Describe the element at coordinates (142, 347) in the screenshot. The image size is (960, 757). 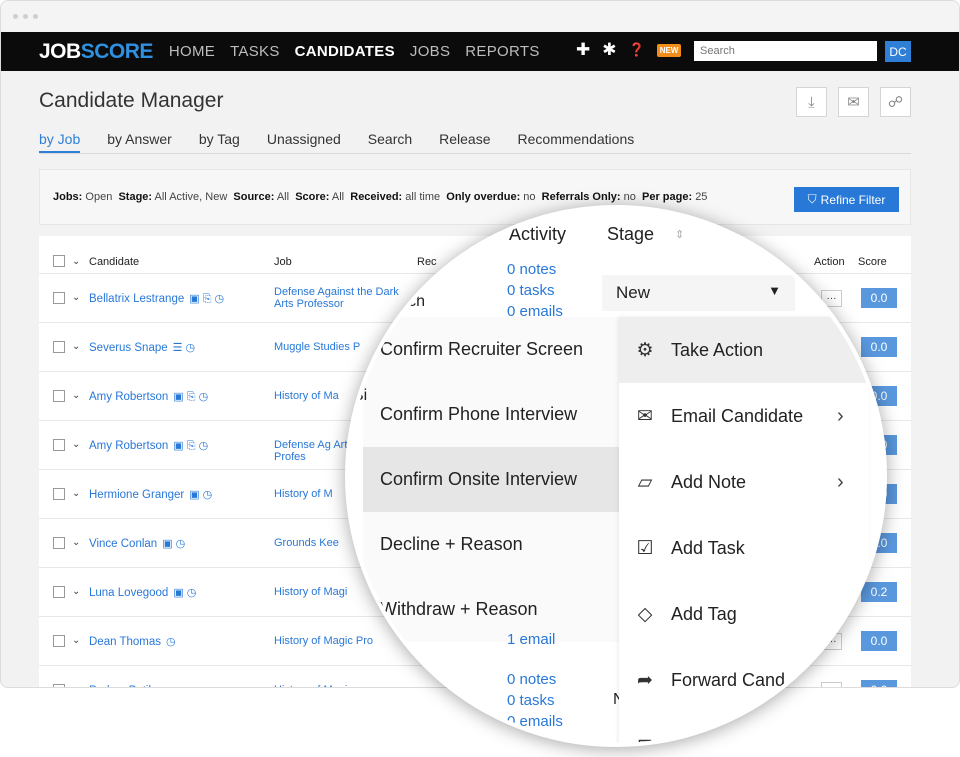
I see `candidate-name-link: Severus Snape ☰ ◷` at that location.